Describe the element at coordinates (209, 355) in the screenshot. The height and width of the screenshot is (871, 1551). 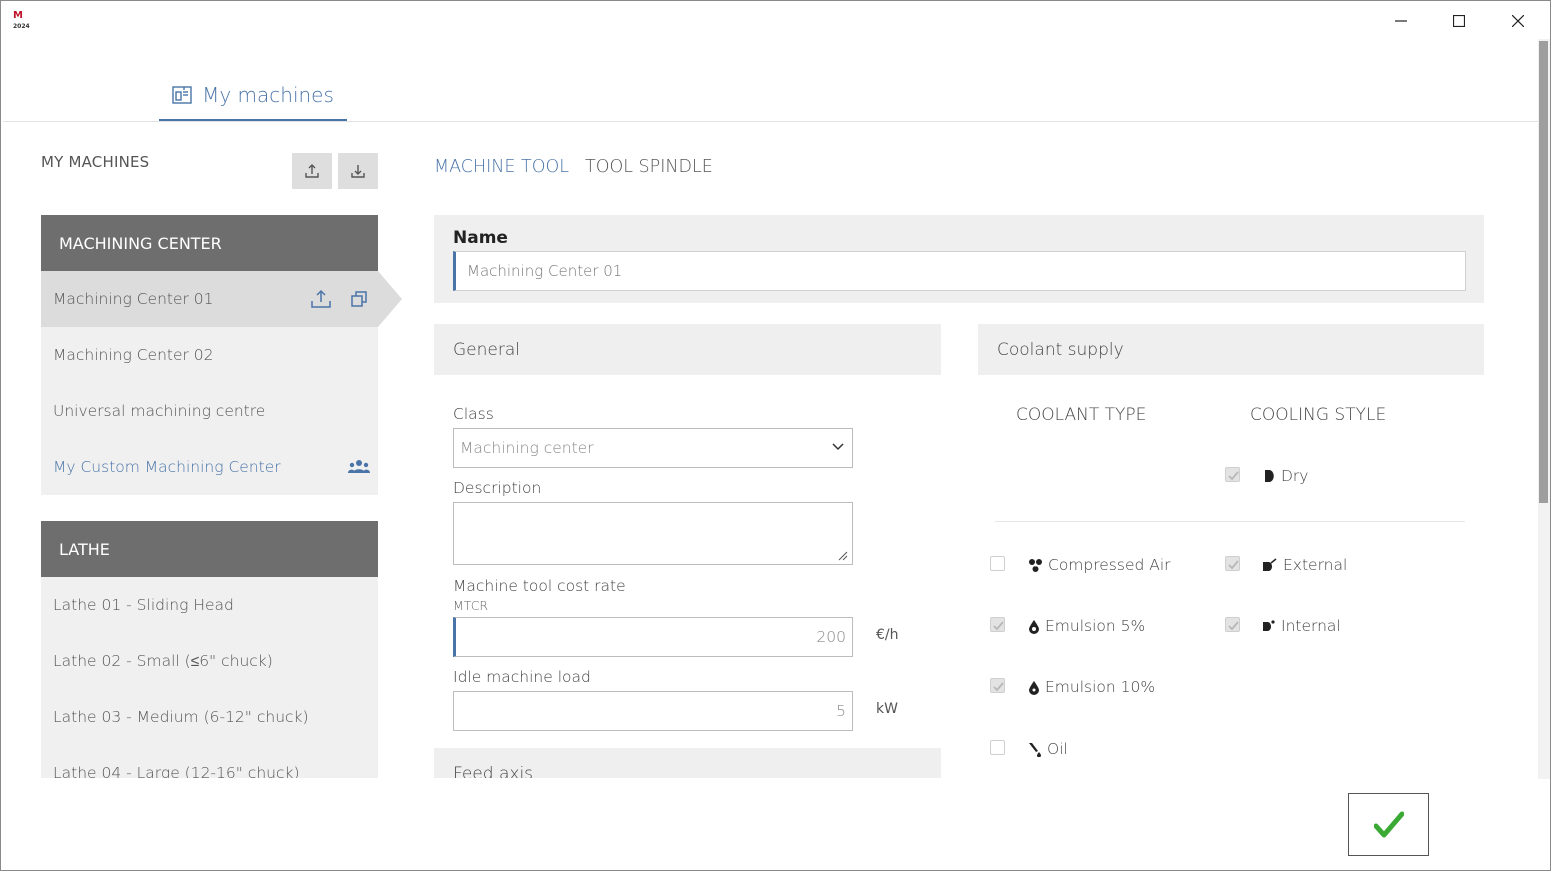
I see `list-item: Machining Center 02` at that location.